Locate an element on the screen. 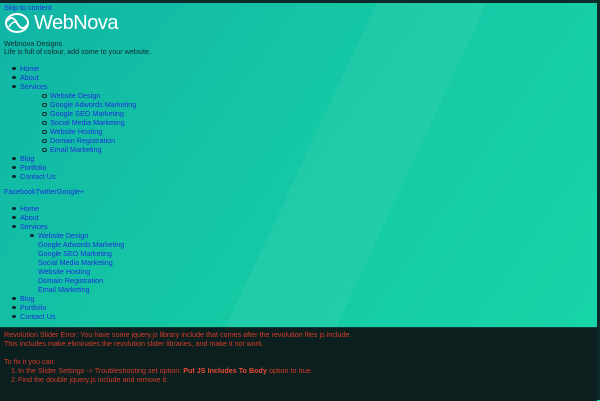  submenu-link-domain: Domain Registration is located at coordinates (82, 140).